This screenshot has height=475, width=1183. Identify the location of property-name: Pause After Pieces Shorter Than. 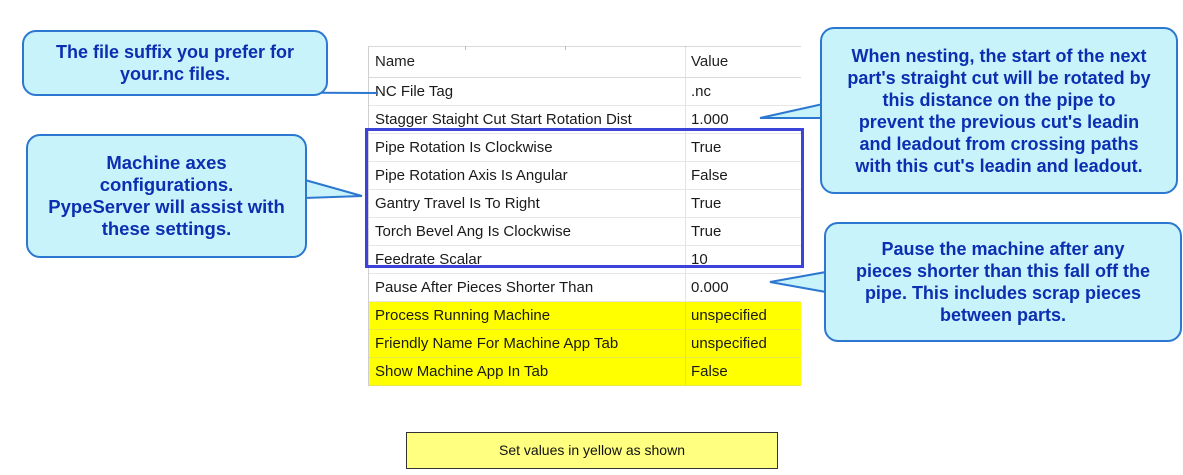
(484, 287).